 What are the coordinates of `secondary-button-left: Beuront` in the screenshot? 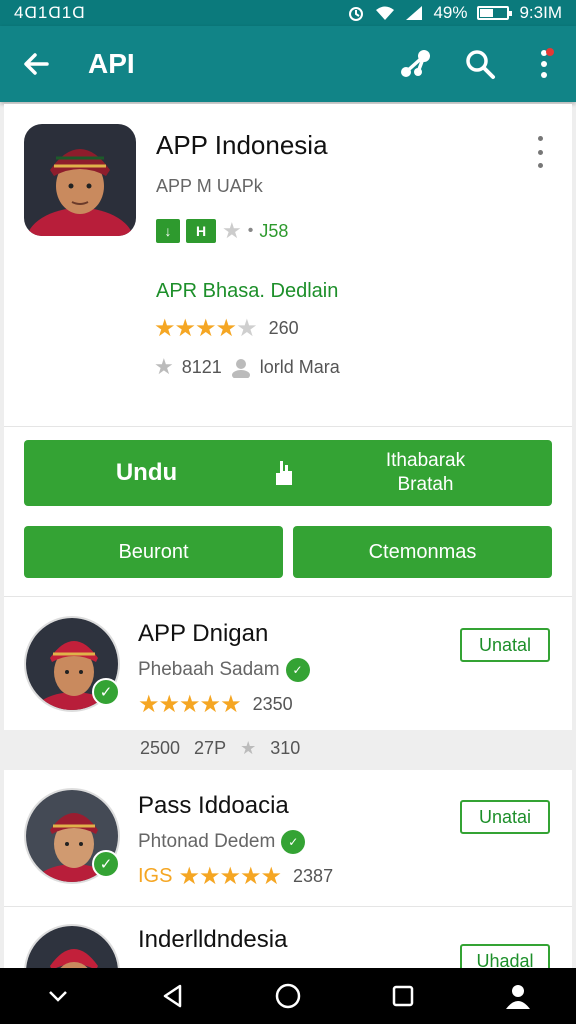 It's located at (153, 552).